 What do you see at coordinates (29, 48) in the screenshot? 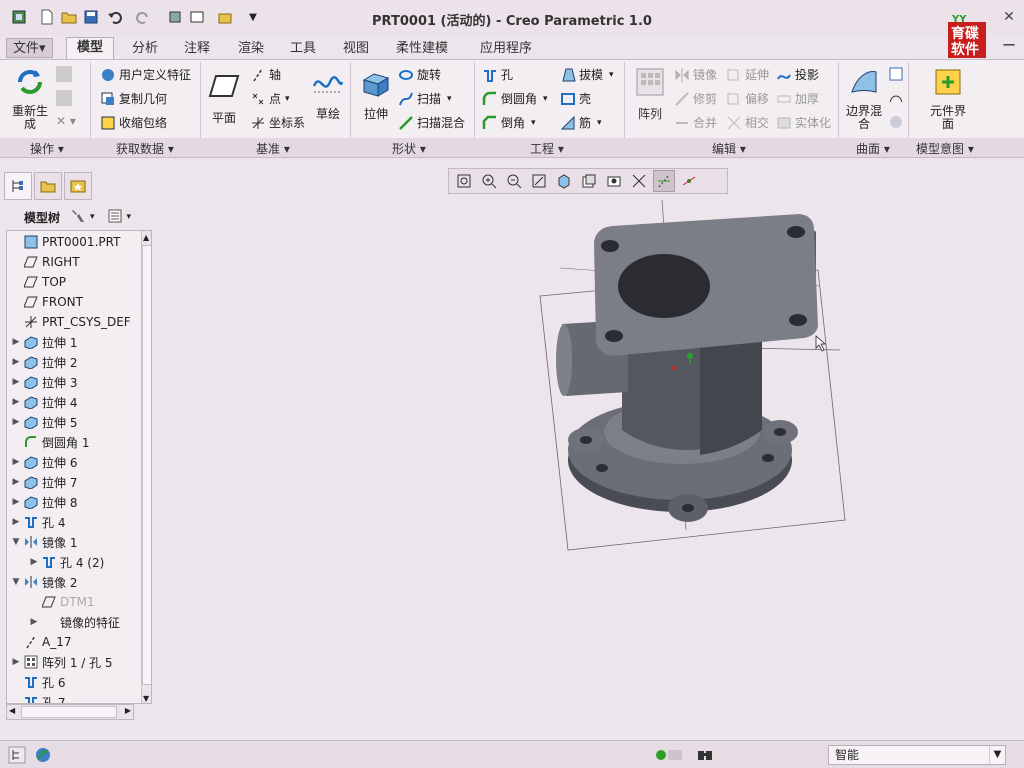
I see `tab-file: 文件▾` at bounding box center [29, 48].